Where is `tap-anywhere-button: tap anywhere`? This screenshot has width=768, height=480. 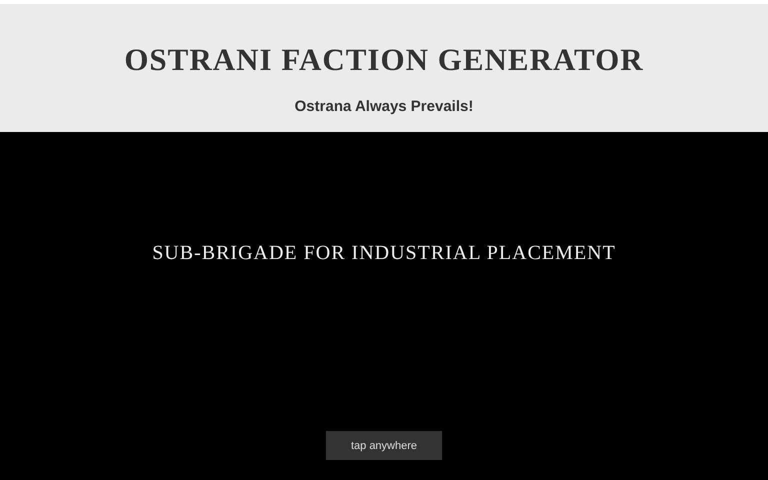
tap-anywhere-button: tap anywhere is located at coordinates (384, 445).